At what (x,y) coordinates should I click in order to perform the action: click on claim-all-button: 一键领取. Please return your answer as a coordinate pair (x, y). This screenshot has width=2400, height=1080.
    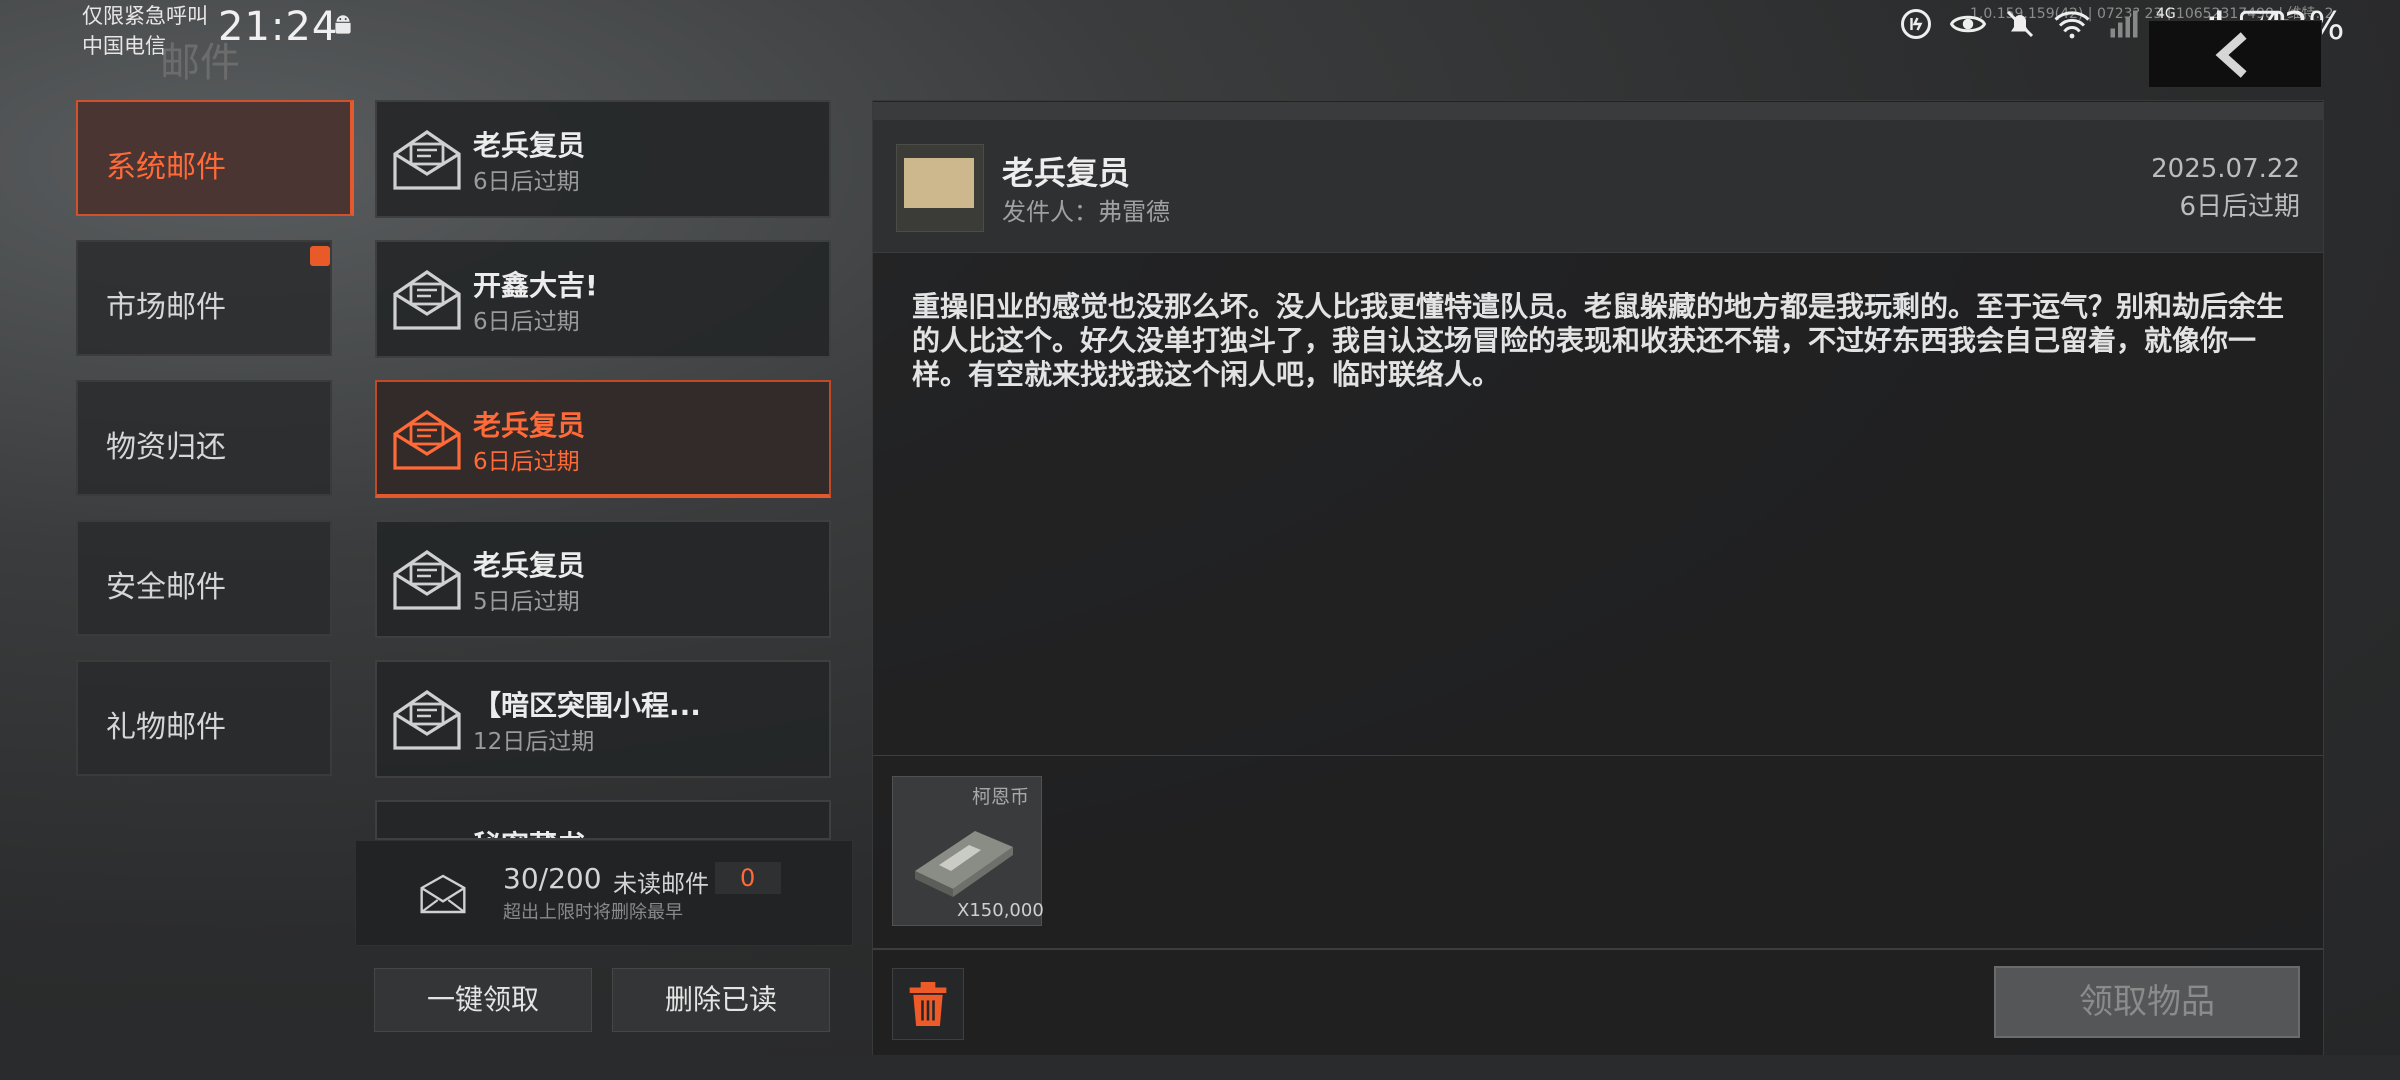
    Looking at the image, I should click on (483, 1000).